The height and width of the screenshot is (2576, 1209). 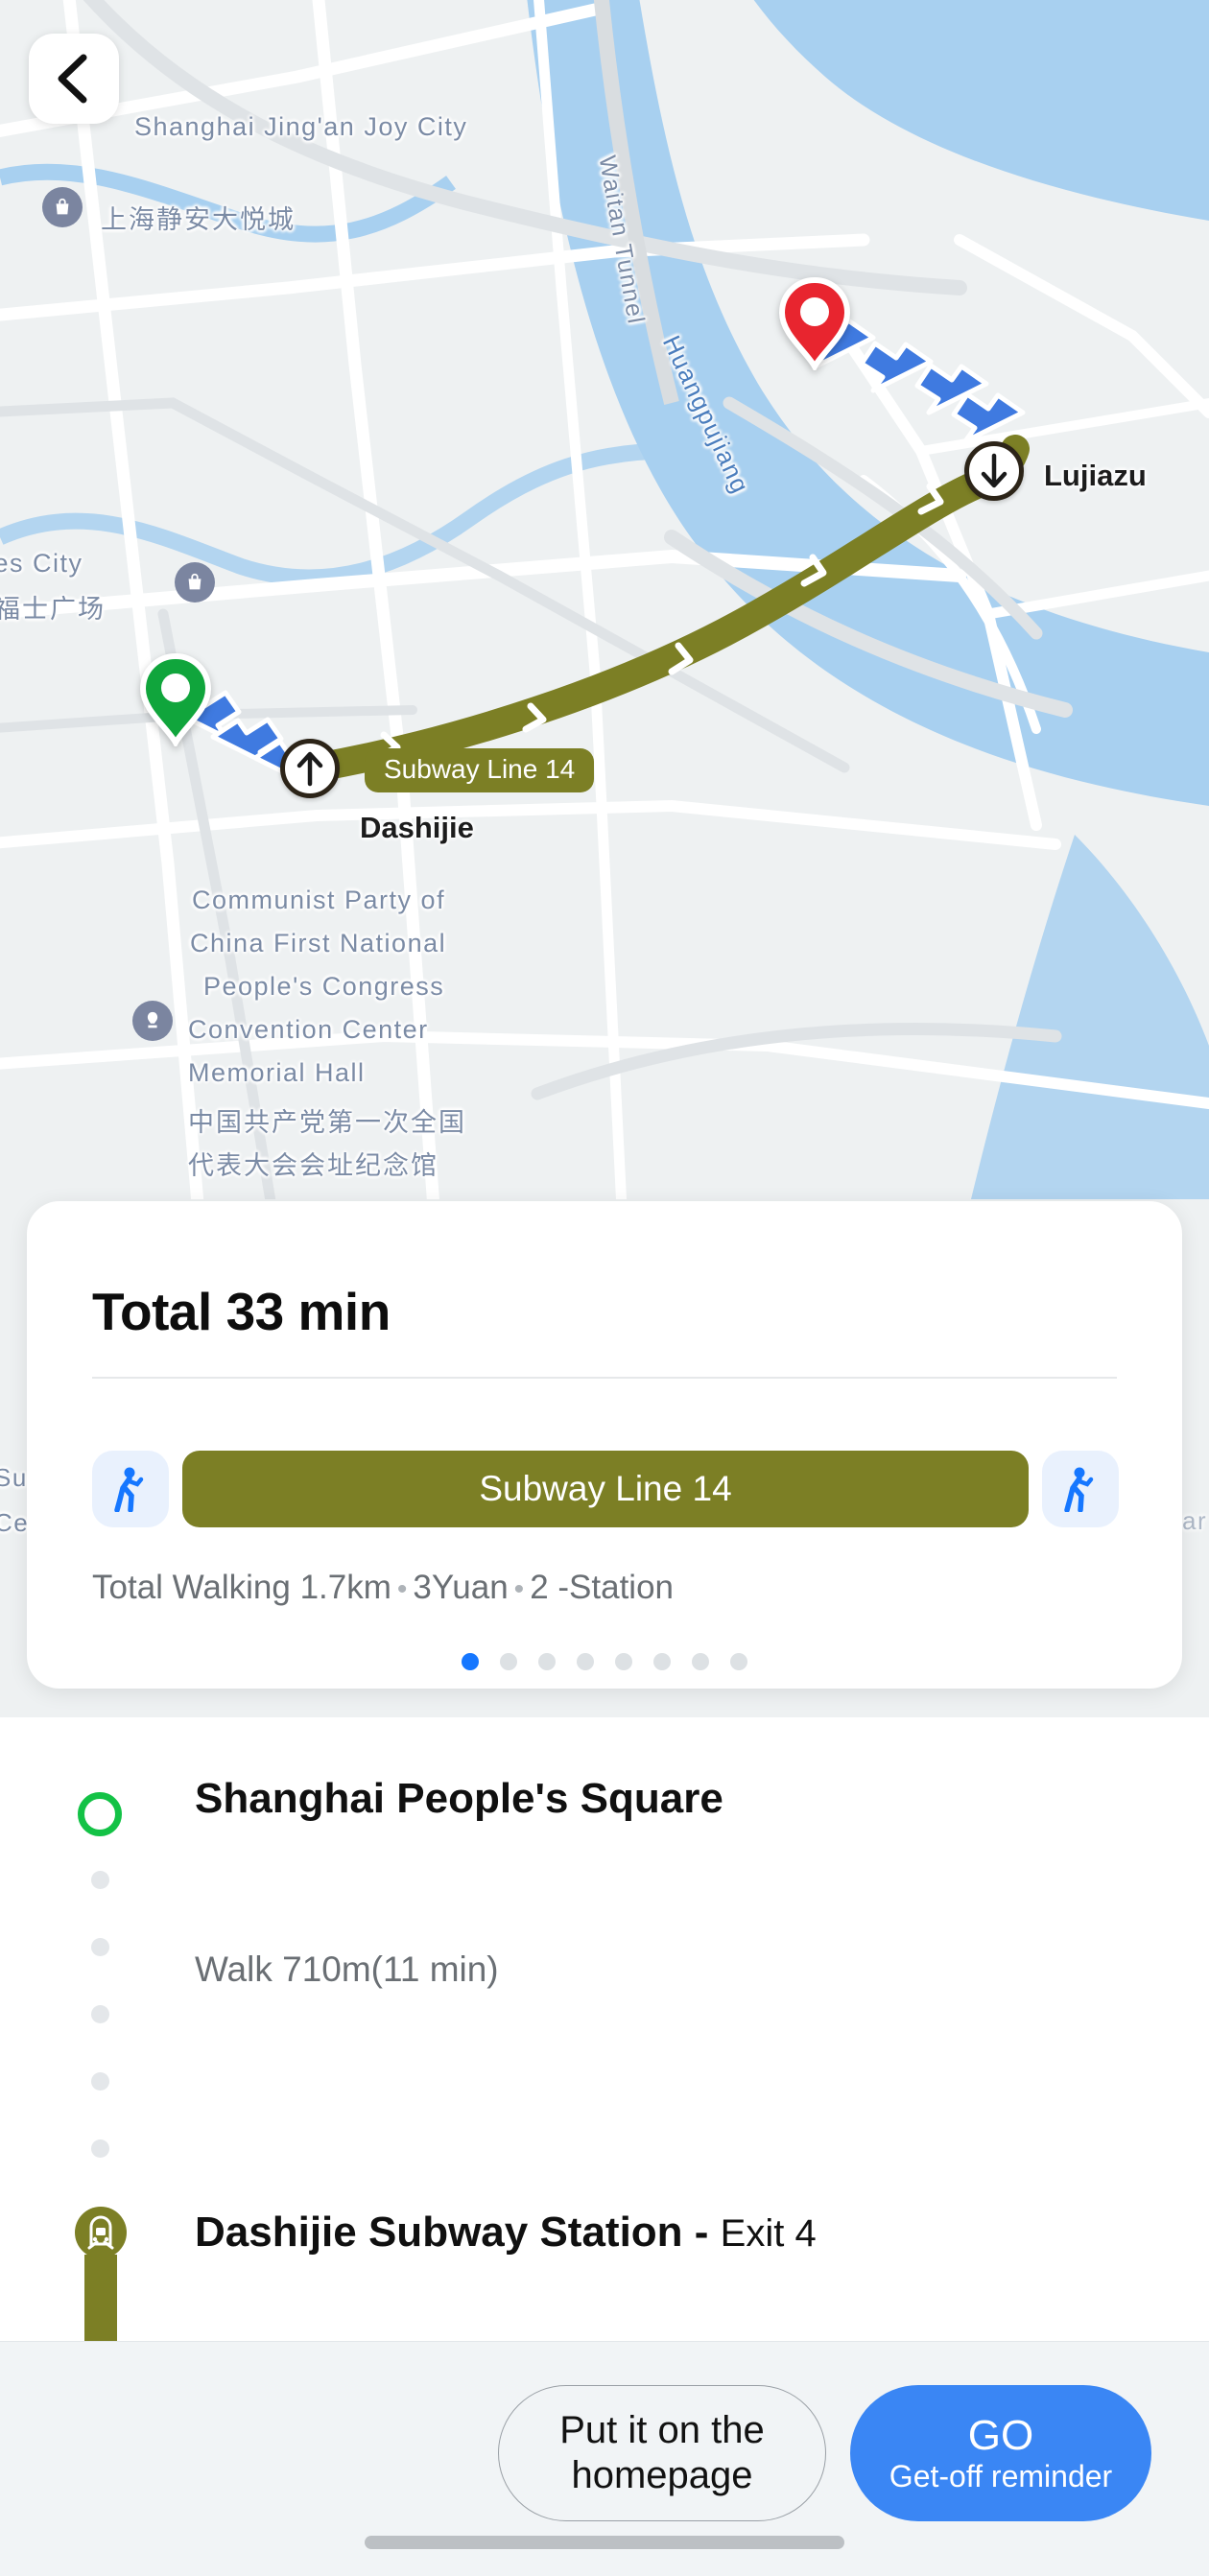 I want to click on walk-distance-text: Walk 710m(11 min), so click(x=347, y=1970).